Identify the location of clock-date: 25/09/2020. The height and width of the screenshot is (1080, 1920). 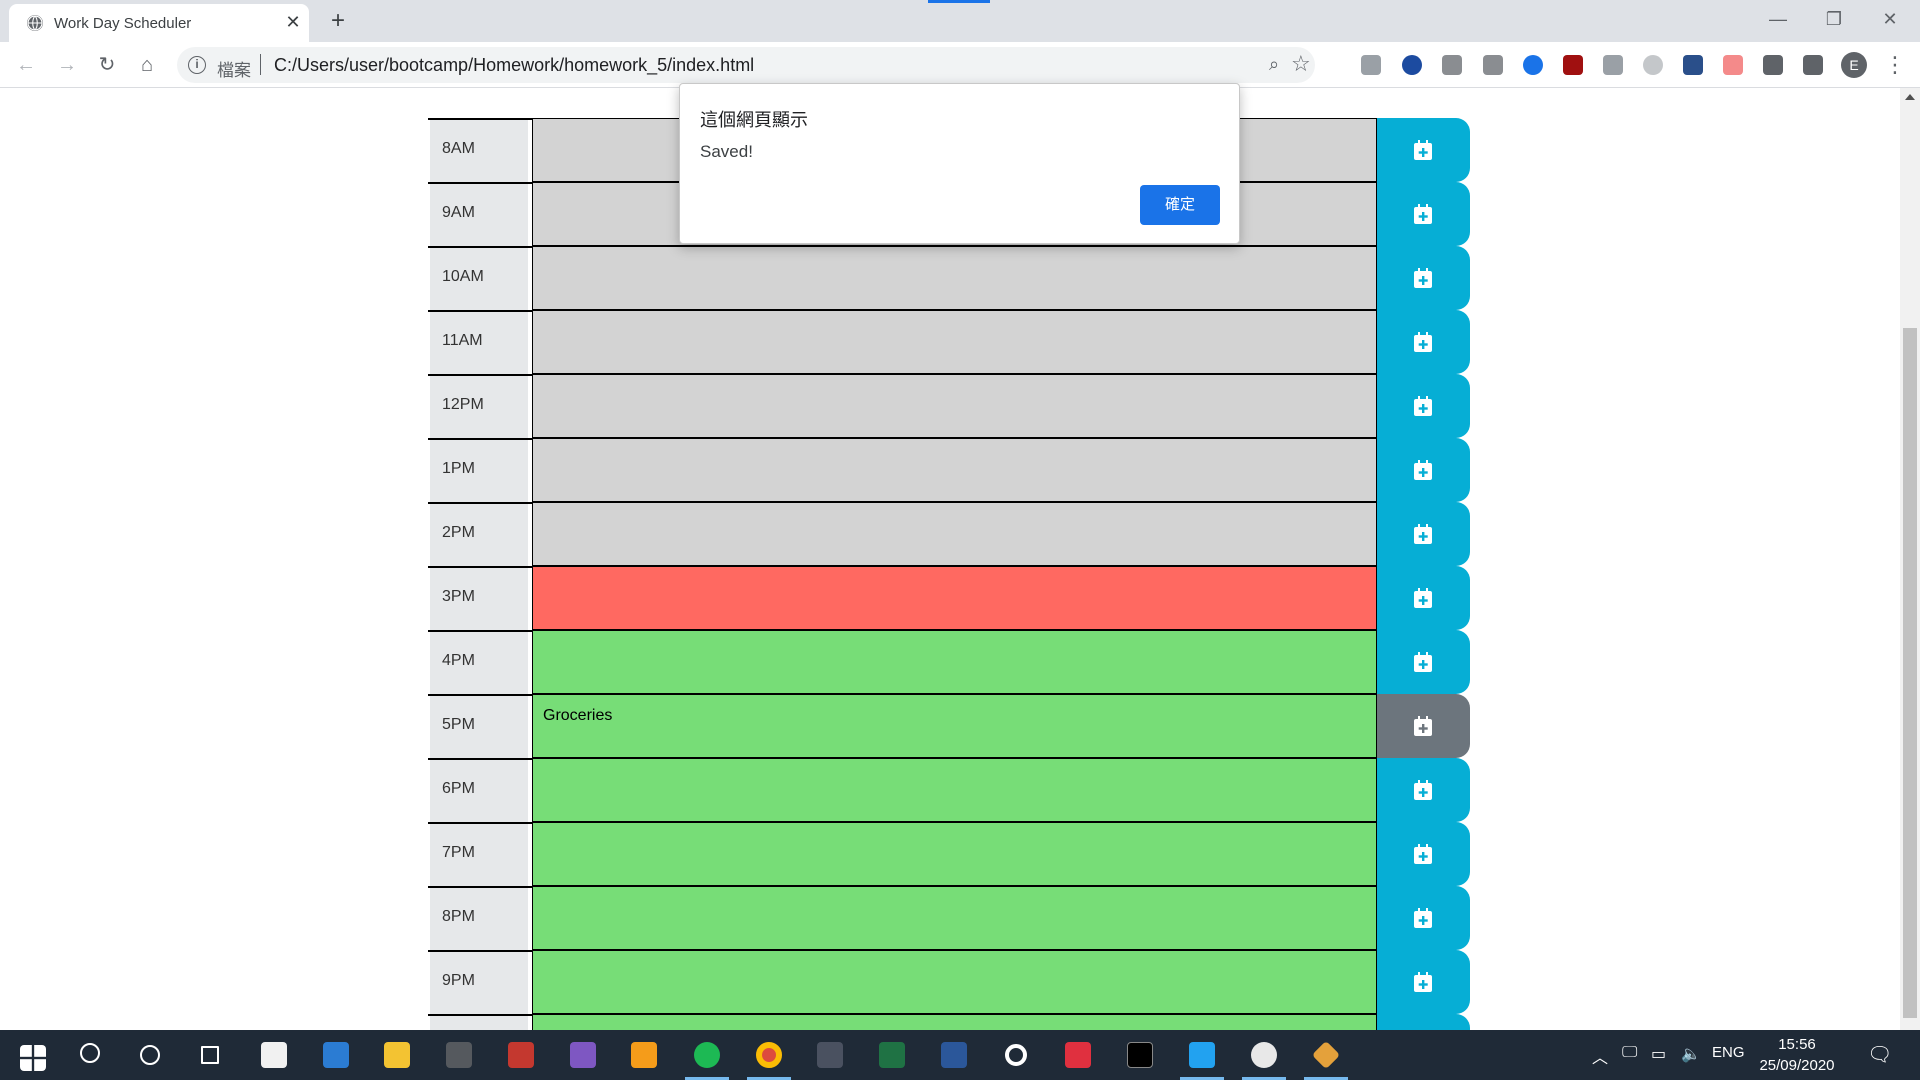
(1797, 1065).